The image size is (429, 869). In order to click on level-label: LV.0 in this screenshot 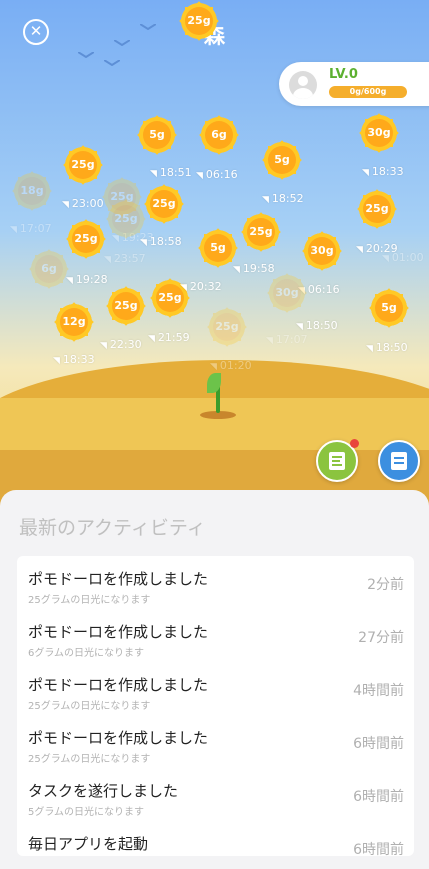, I will do `click(343, 74)`.